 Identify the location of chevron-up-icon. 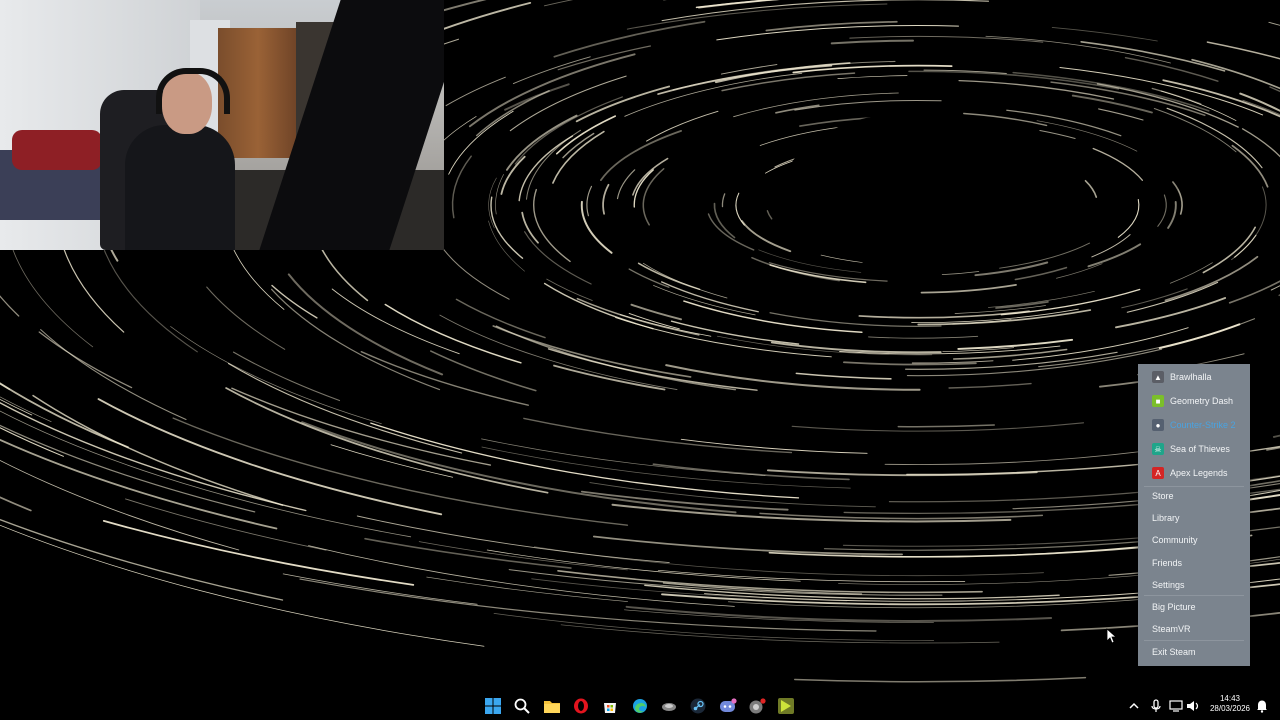
(1134, 706).